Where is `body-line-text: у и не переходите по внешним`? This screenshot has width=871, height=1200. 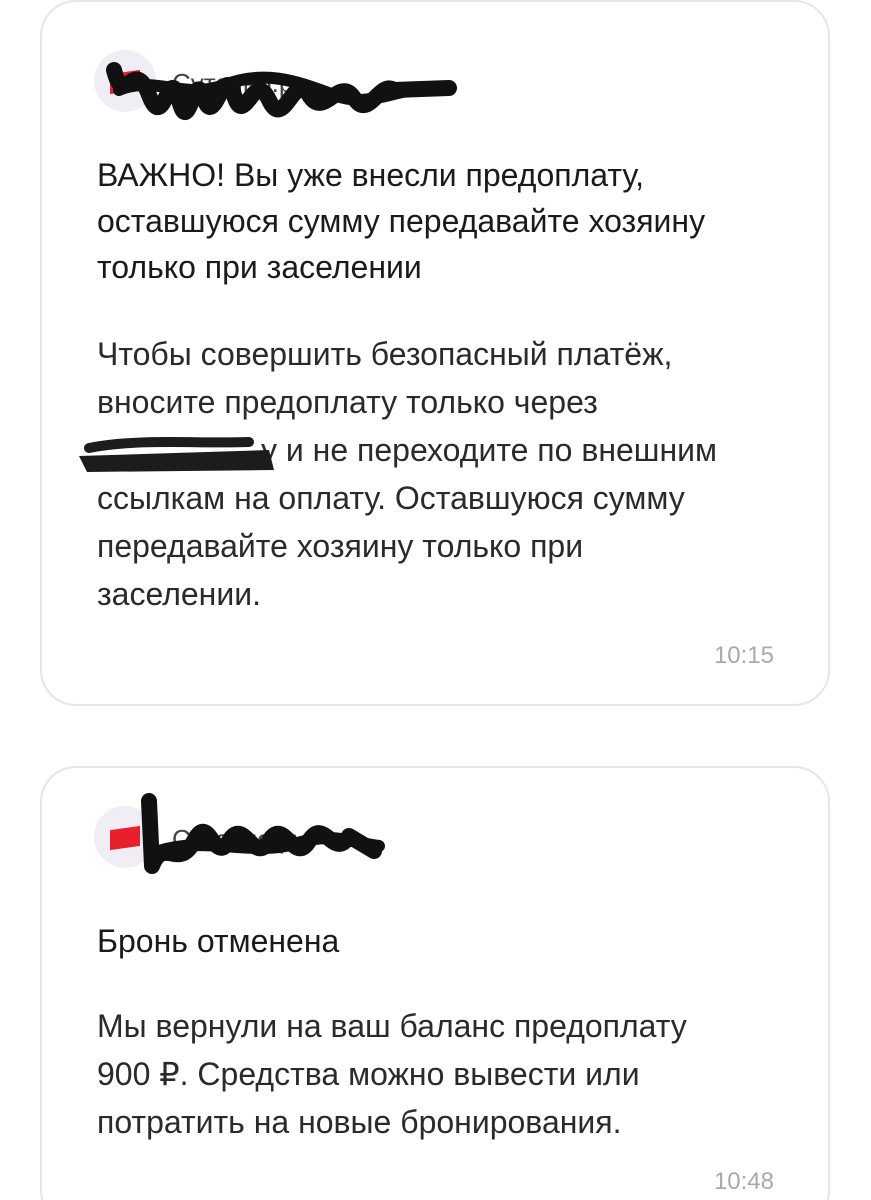 body-line-text: у и не переходите по внешним is located at coordinates (489, 450).